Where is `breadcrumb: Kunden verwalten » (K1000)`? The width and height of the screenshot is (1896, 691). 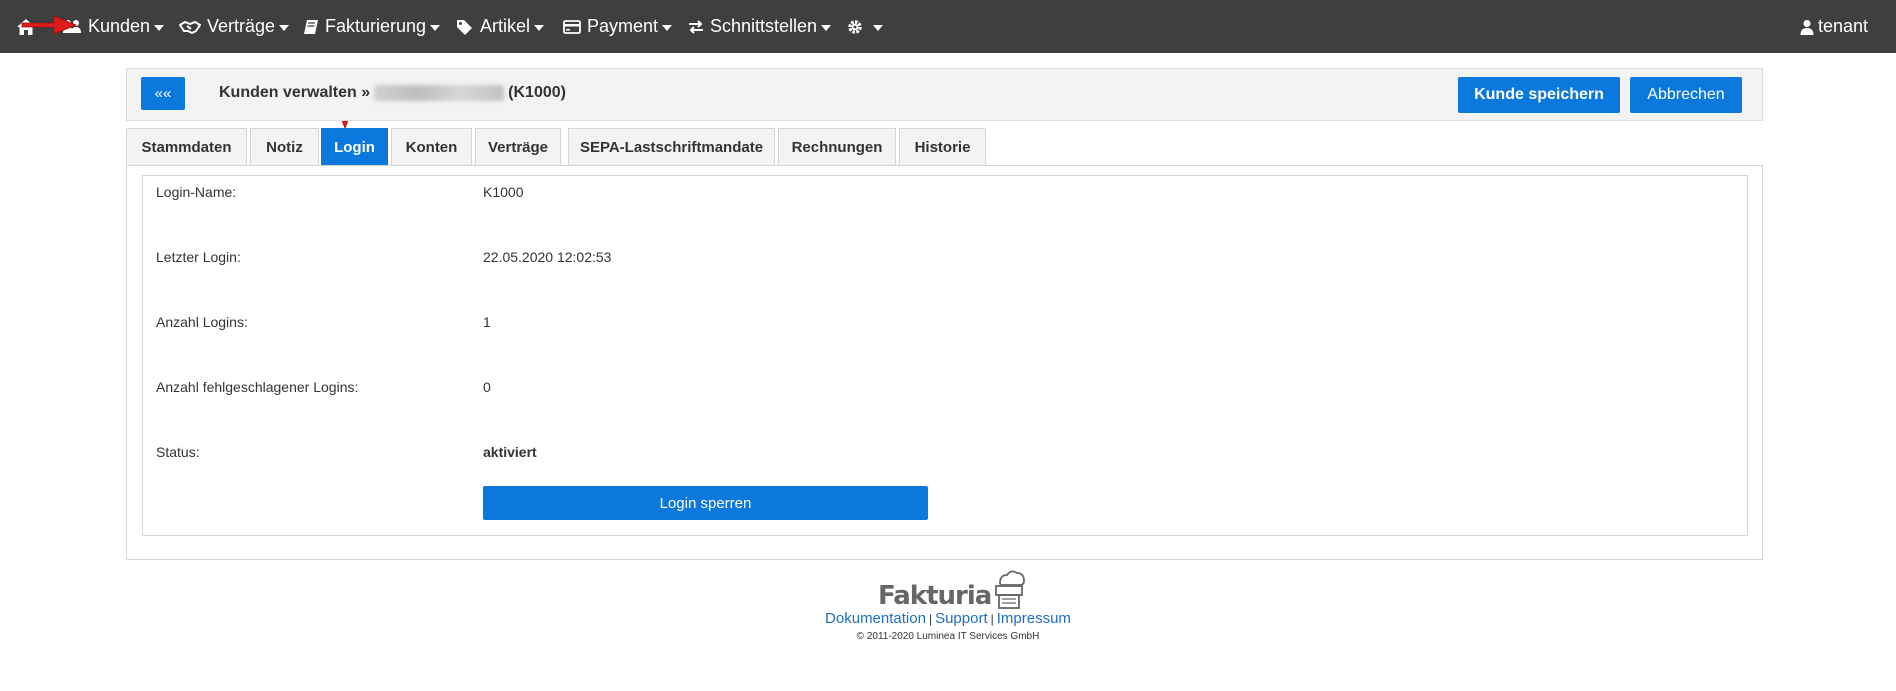 breadcrumb: Kunden verwalten » (K1000) is located at coordinates (392, 93).